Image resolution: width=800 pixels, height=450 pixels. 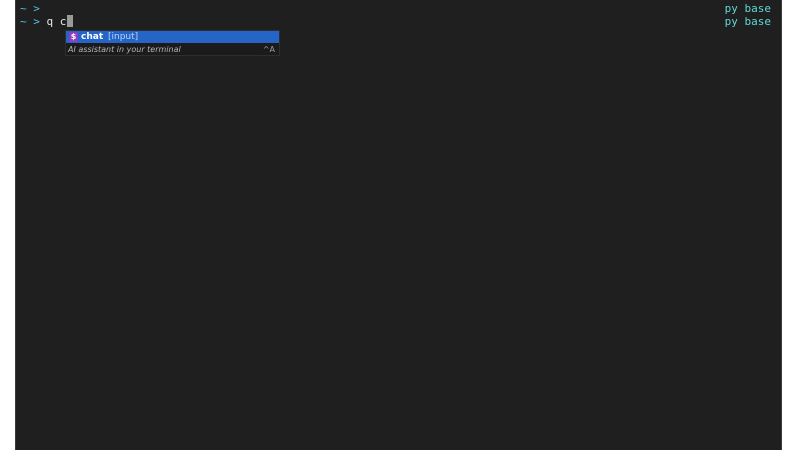 I want to click on dollar-terminal-icon: $, so click(x=73, y=37).